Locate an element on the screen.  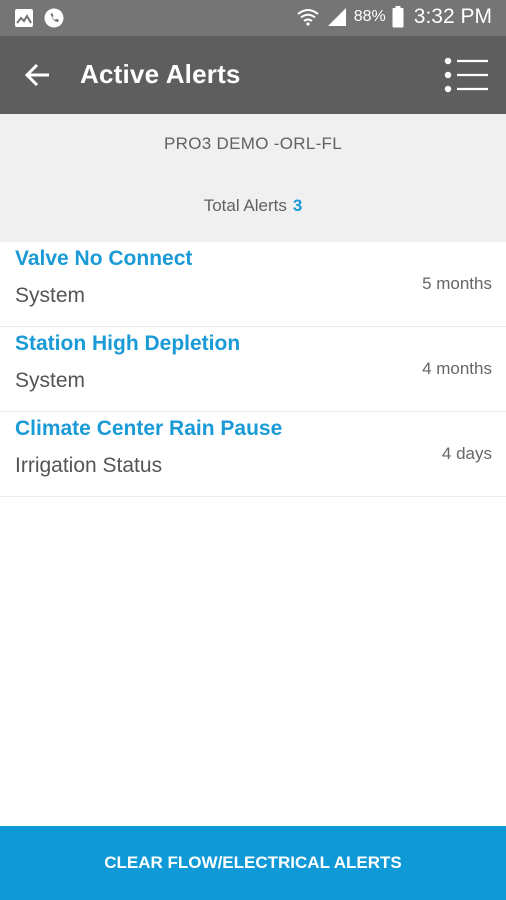
battery-icon is located at coordinates (398, 17).